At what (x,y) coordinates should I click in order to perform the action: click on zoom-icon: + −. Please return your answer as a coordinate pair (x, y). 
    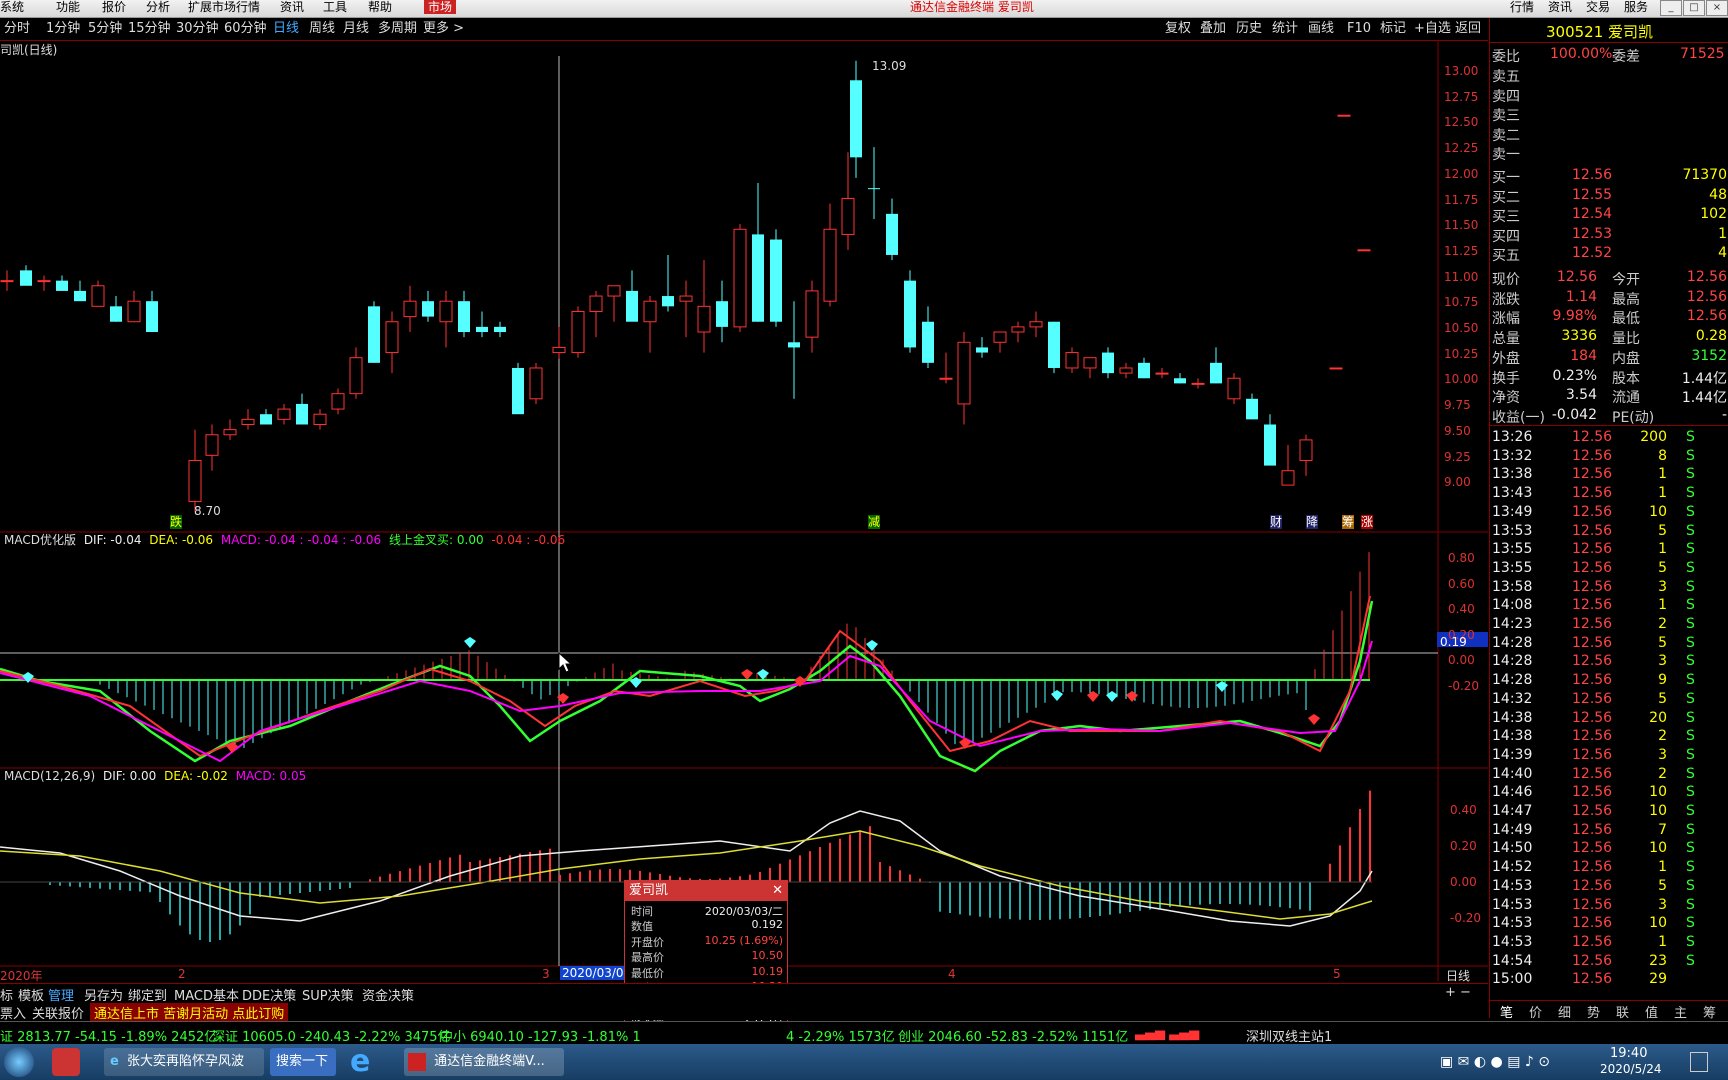
    Looking at the image, I should click on (1458, 992).